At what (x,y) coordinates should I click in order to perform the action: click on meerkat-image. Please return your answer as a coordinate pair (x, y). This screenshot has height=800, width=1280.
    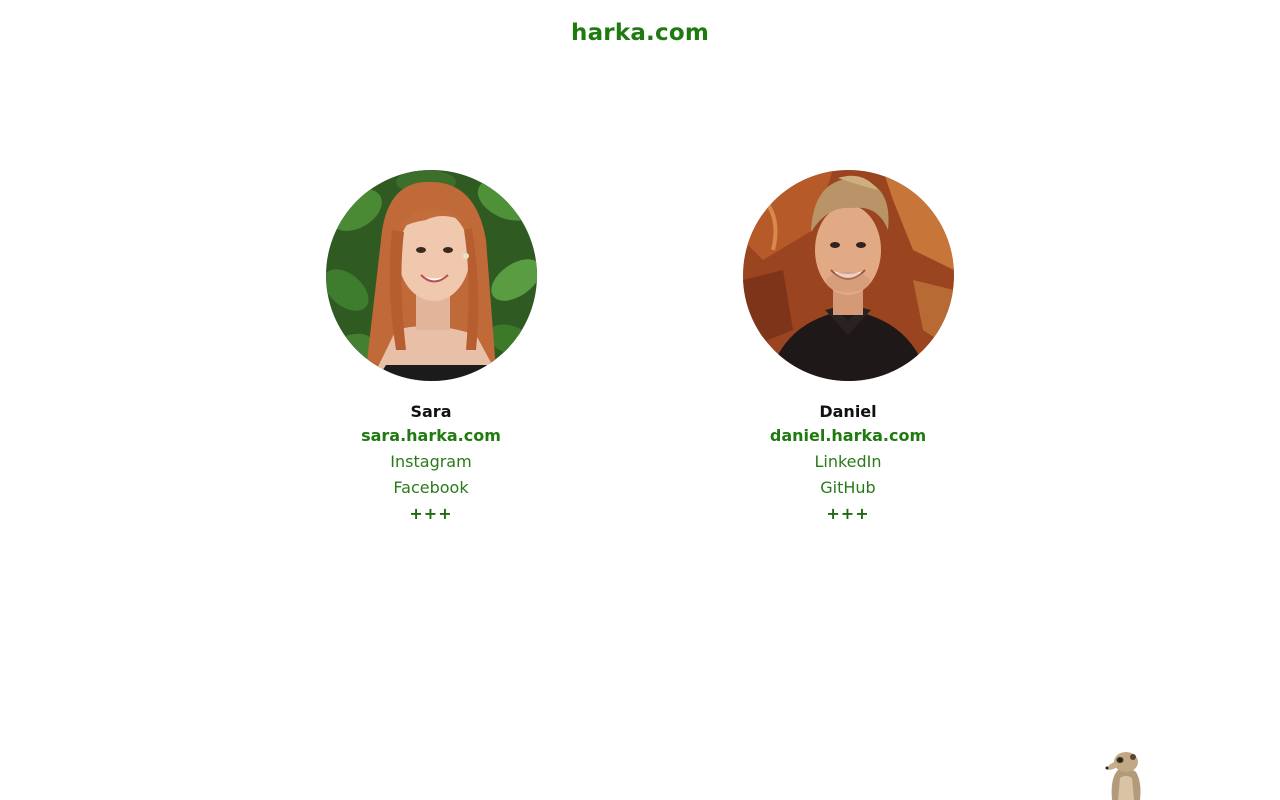
    Looking at the image, I should click on (1125, 774).